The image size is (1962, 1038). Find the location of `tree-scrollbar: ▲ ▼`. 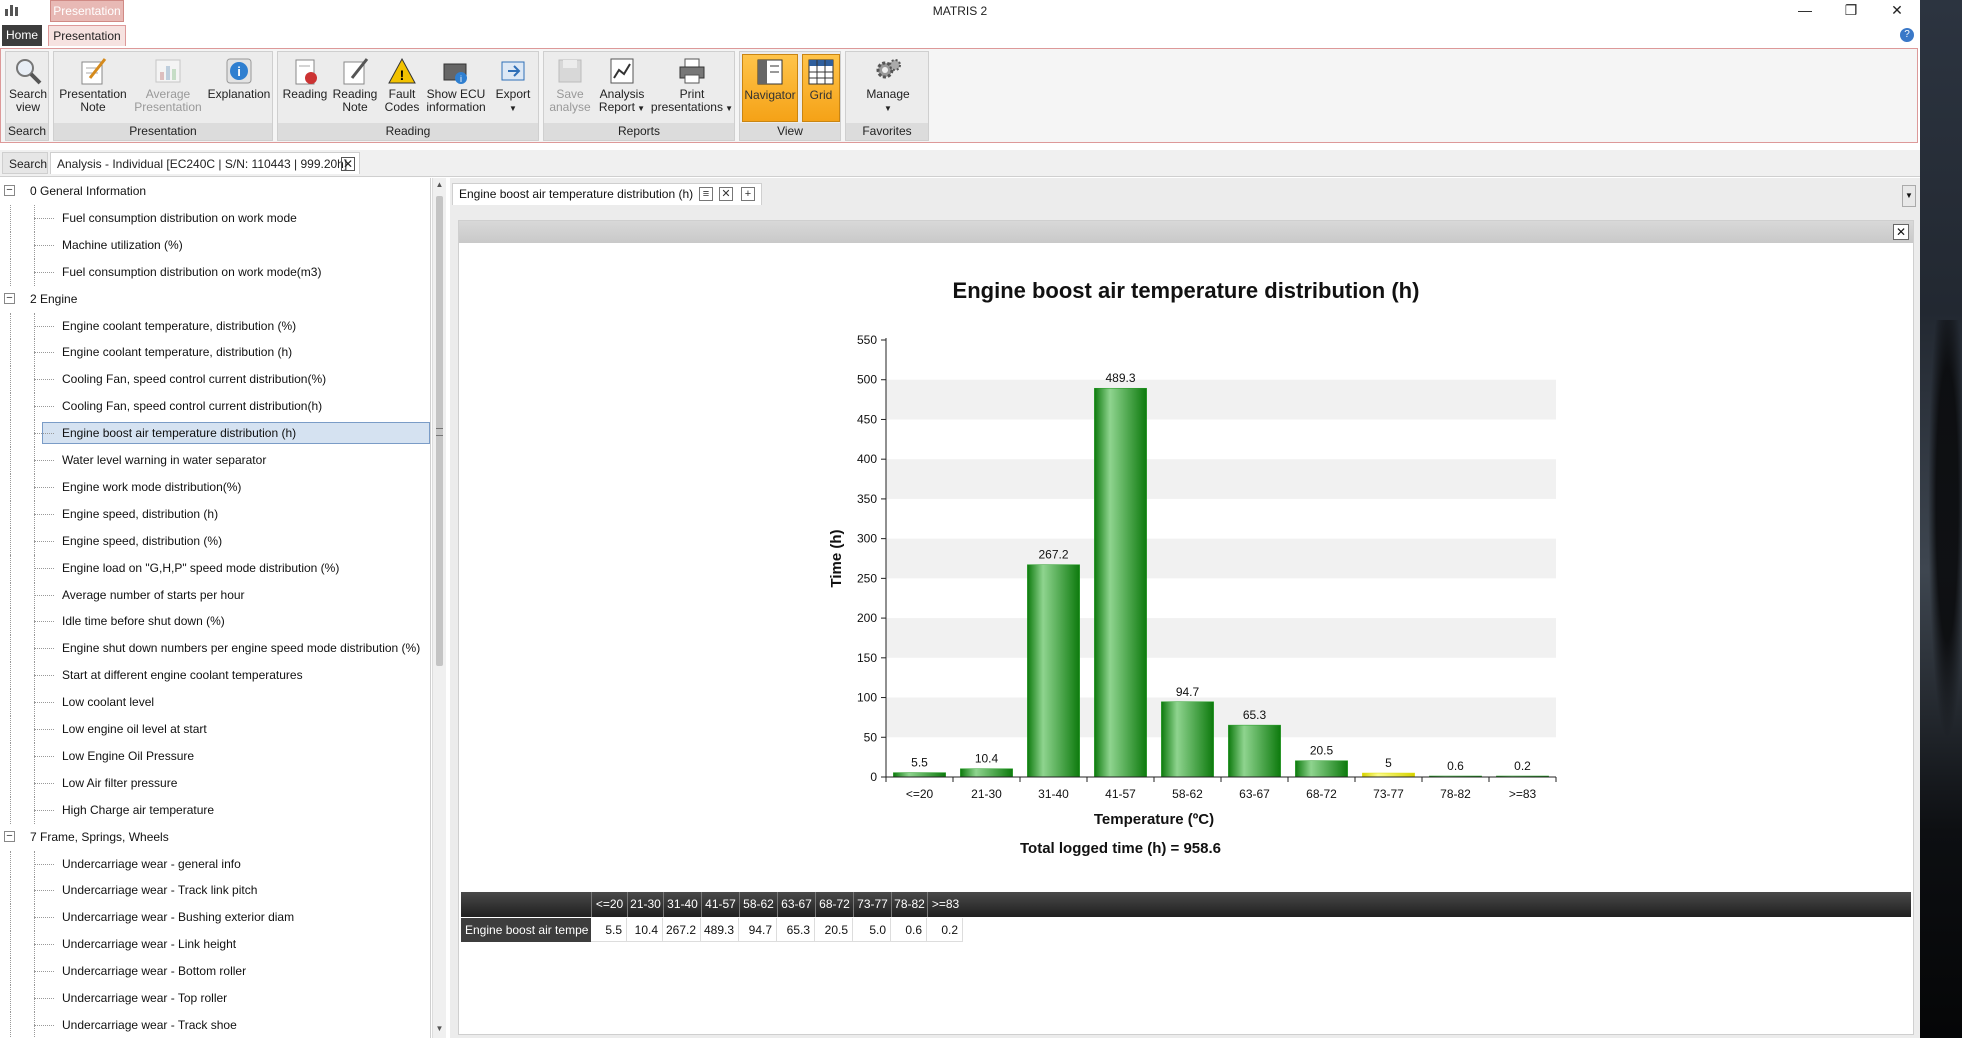

tree-scrollbar: ▲ ▼ is located at coordinates (439, 608).